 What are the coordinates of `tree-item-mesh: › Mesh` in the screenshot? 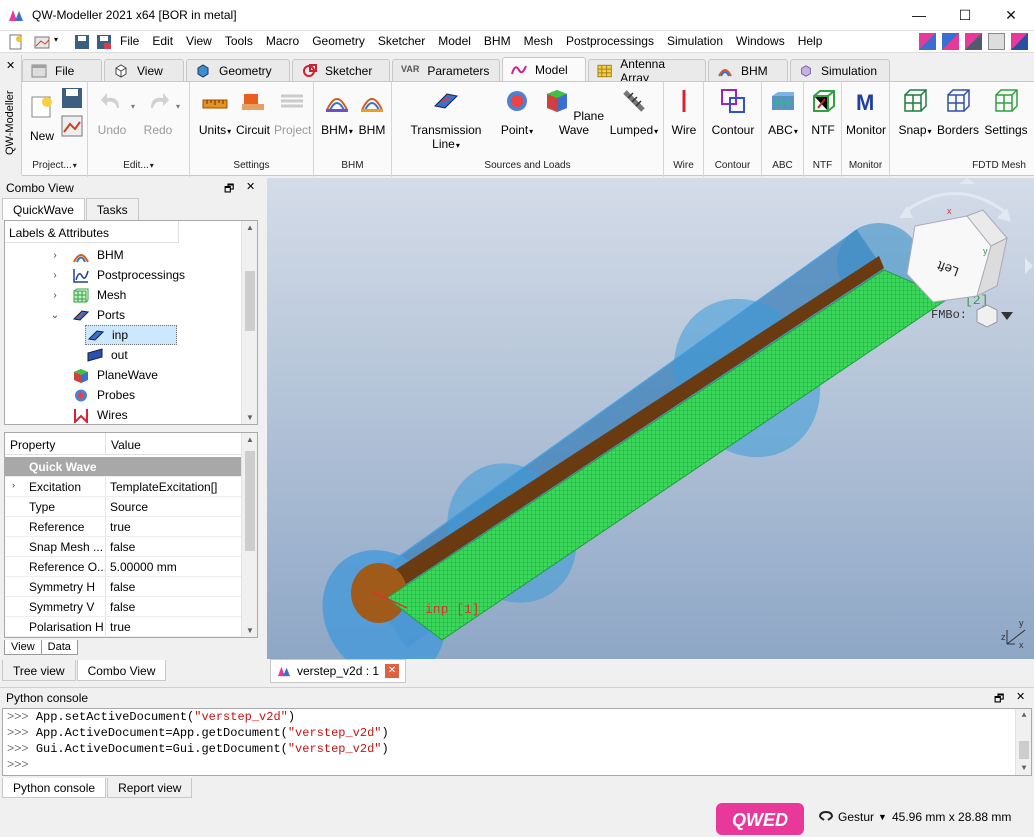 It's located at (87, 295).